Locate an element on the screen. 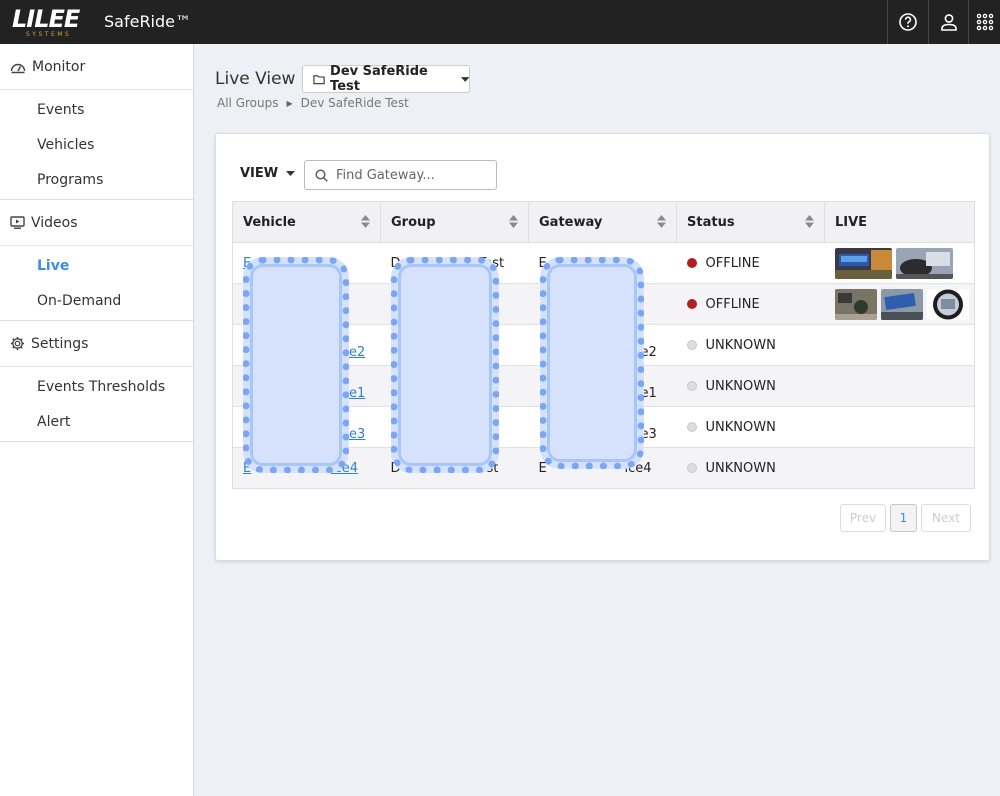  sidebar-section-monitor: Monitor Events Vehicles Programs is located at coordinates (96, 122).